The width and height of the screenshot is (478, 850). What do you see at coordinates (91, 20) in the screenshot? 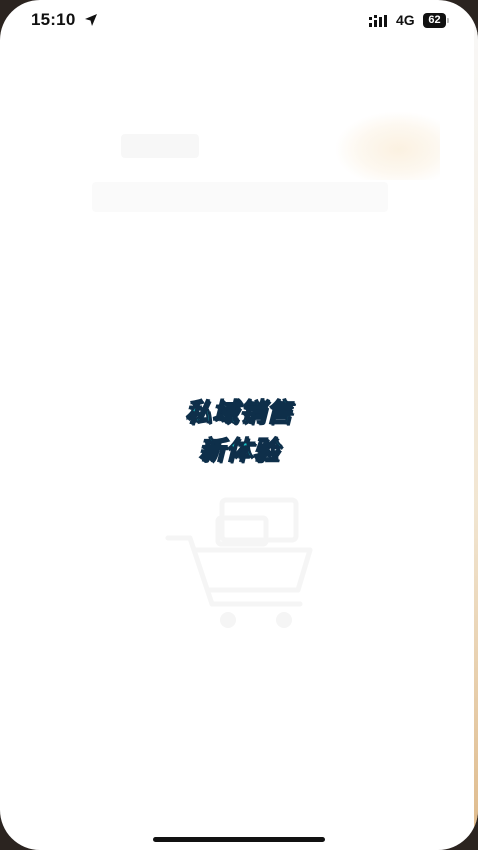
I see `location-arrow-icon` at bounding box center [91, 20].